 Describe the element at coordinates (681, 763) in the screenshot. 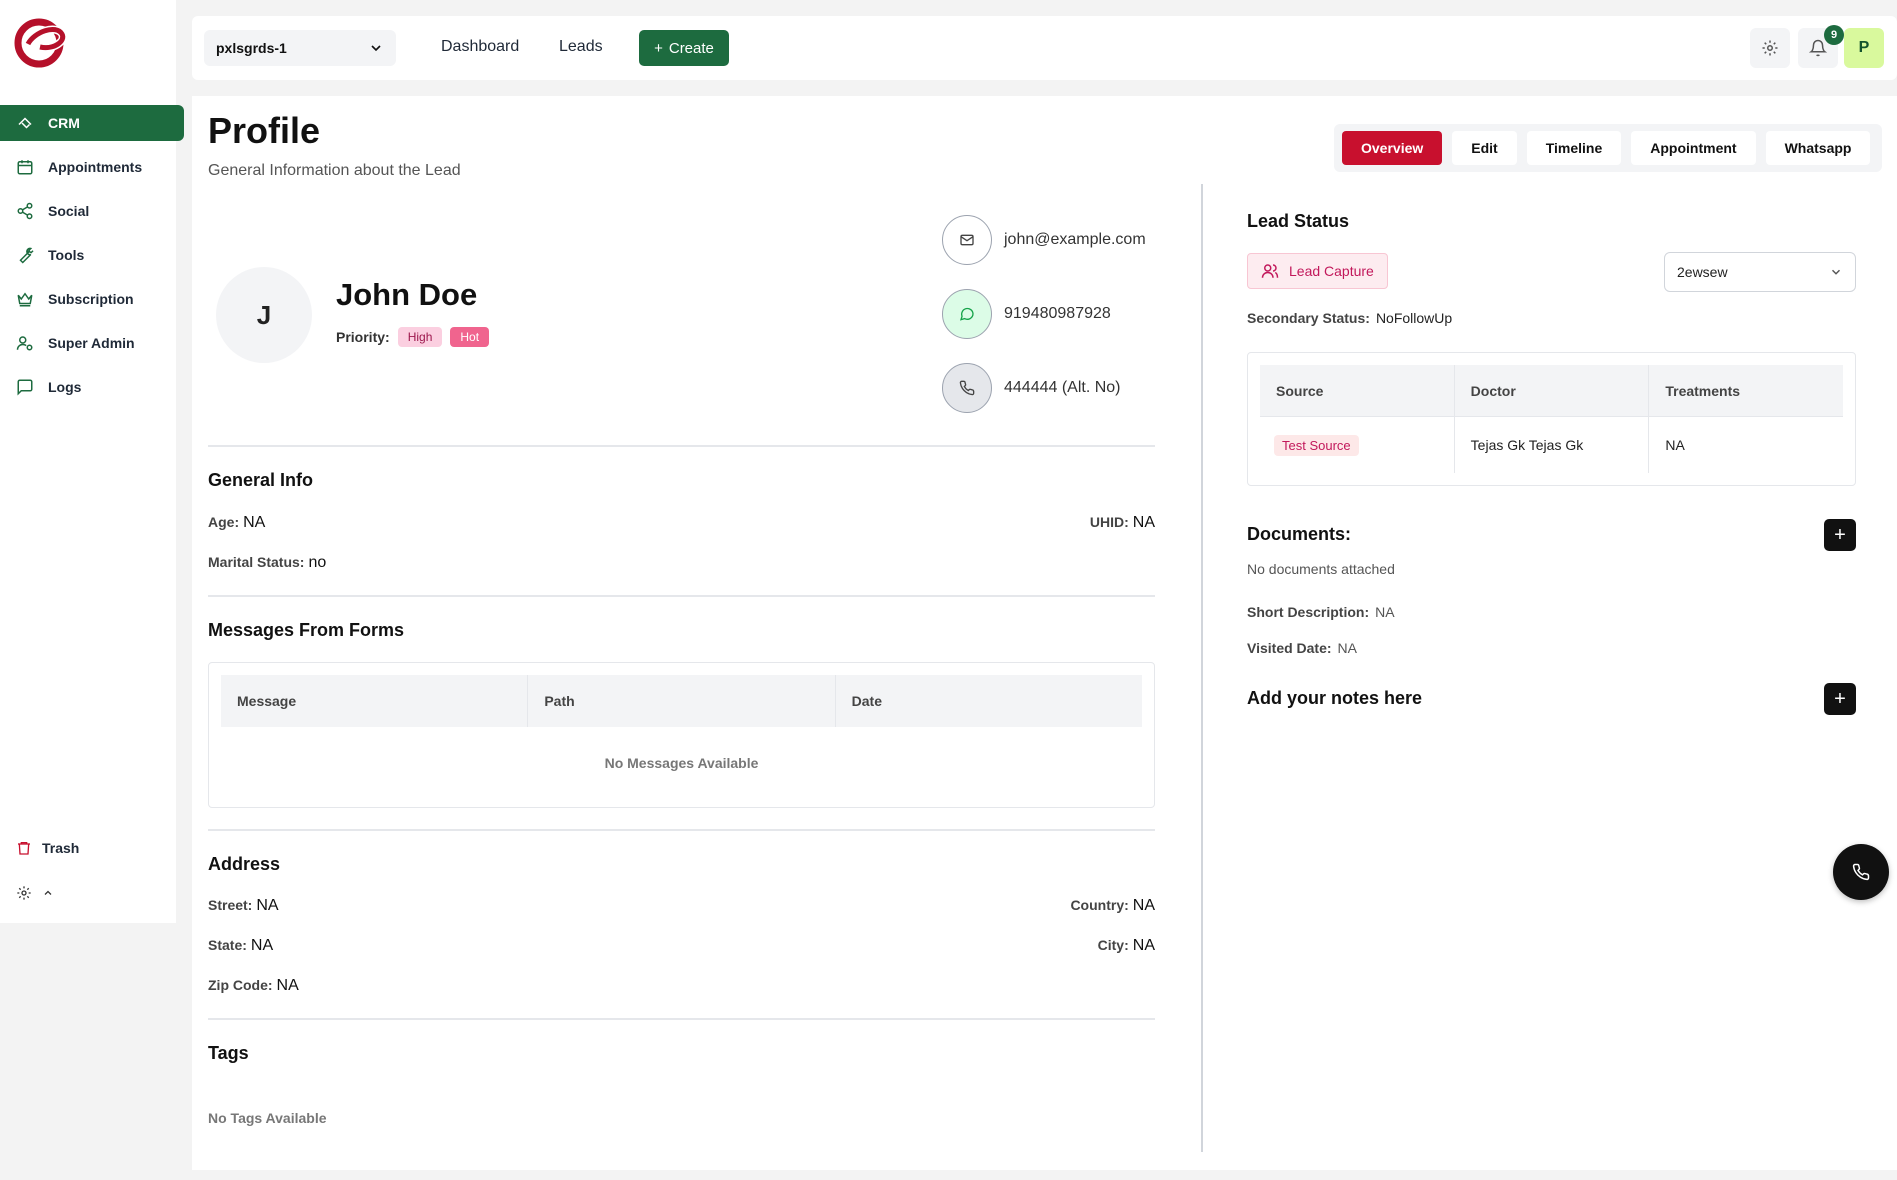

I see `messages-empty-state: No Messages Available` at that location.